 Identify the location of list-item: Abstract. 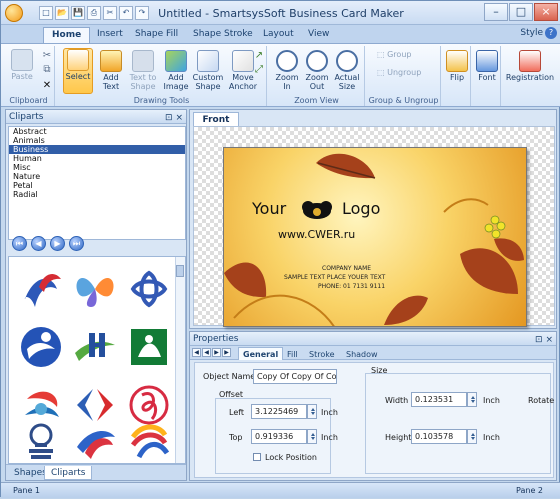
(97, 131).